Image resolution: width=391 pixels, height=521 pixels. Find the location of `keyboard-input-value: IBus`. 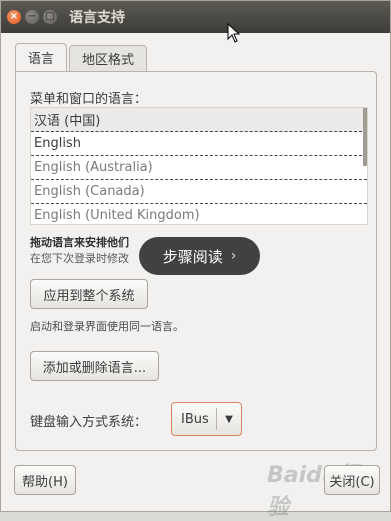

keyboard-input-value: IBus is located at coordinates (195, 419).